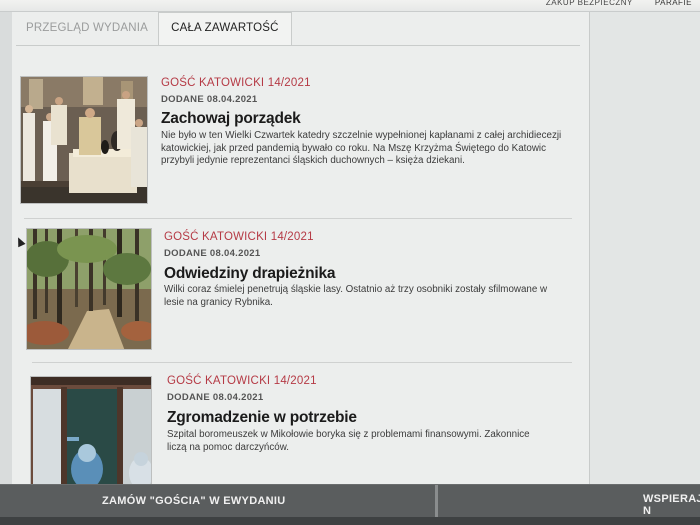 The height and width of the screenshot is (525, 700). What do you see at coordinates (350, 6) in the screenshot?
I see `top-strip: ZAKUP BEZPIECZNY PARAFIE` at bounding box center [350, 6].